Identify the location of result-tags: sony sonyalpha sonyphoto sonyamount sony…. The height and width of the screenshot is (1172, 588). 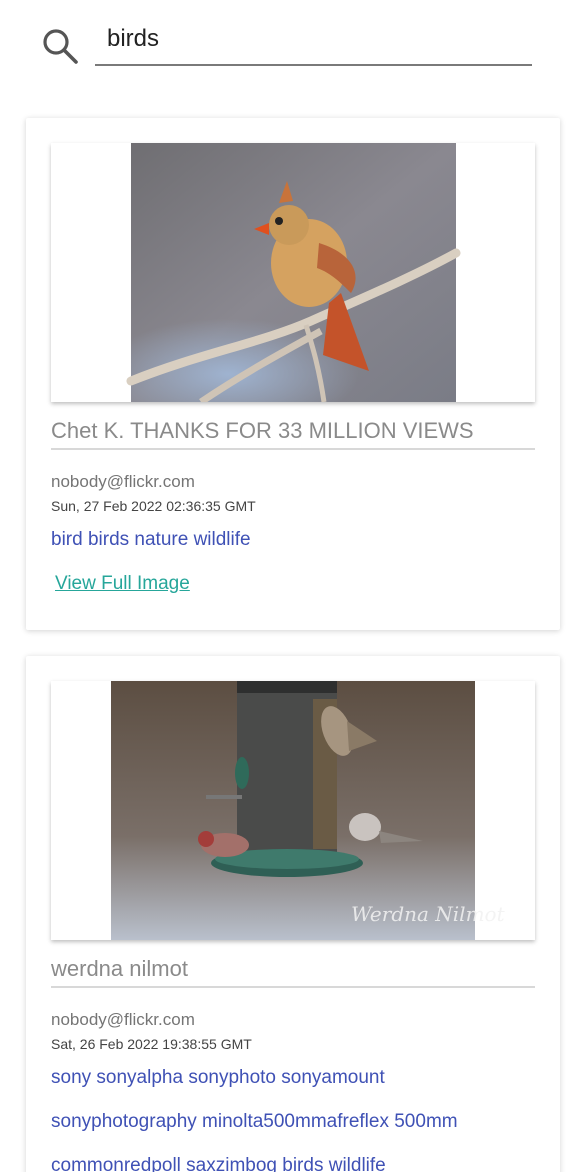
(293, 1114).